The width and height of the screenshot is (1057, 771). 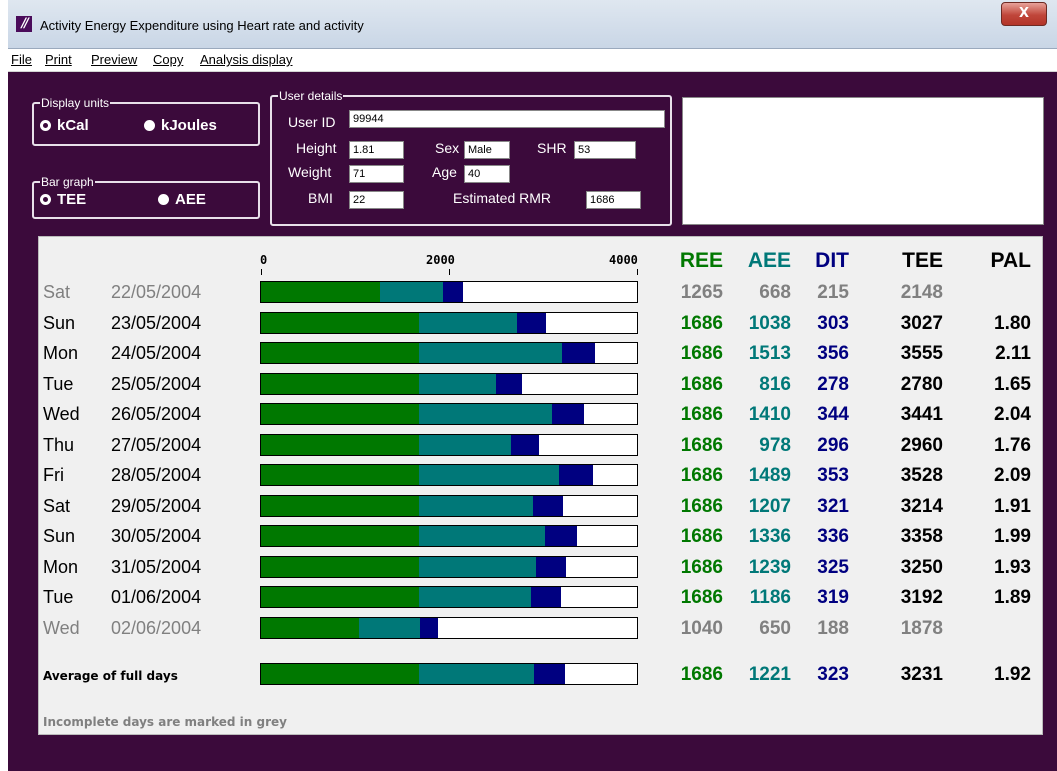 What do you see at coordinates (701, 536) in the screenshot?
I see `row-8-ree: 1686` at bounding box center [701, 536].